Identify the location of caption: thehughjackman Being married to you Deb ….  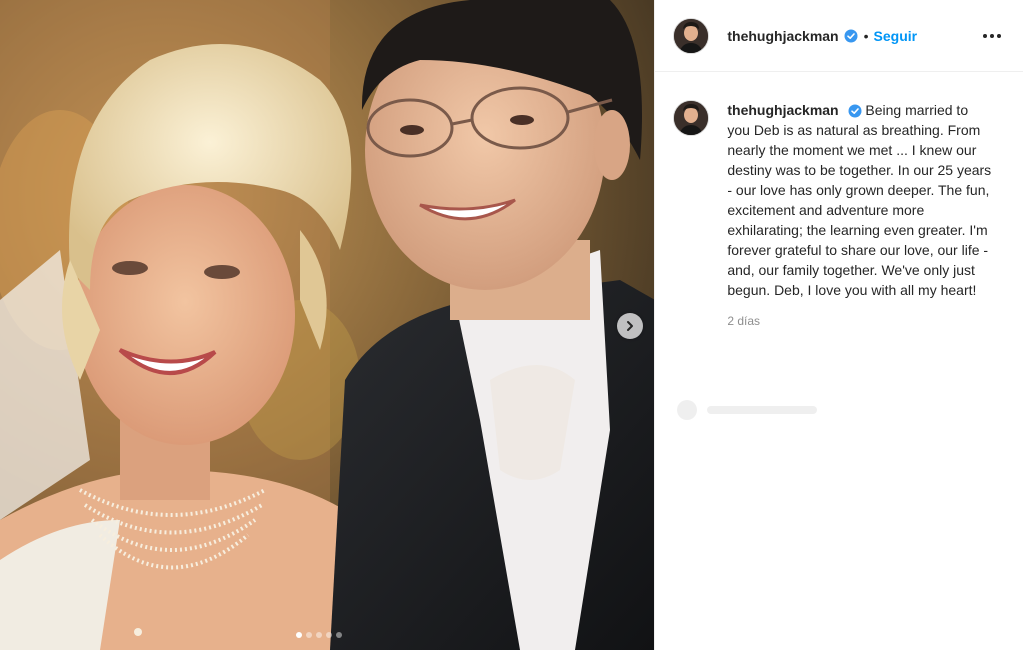
(859, 200).